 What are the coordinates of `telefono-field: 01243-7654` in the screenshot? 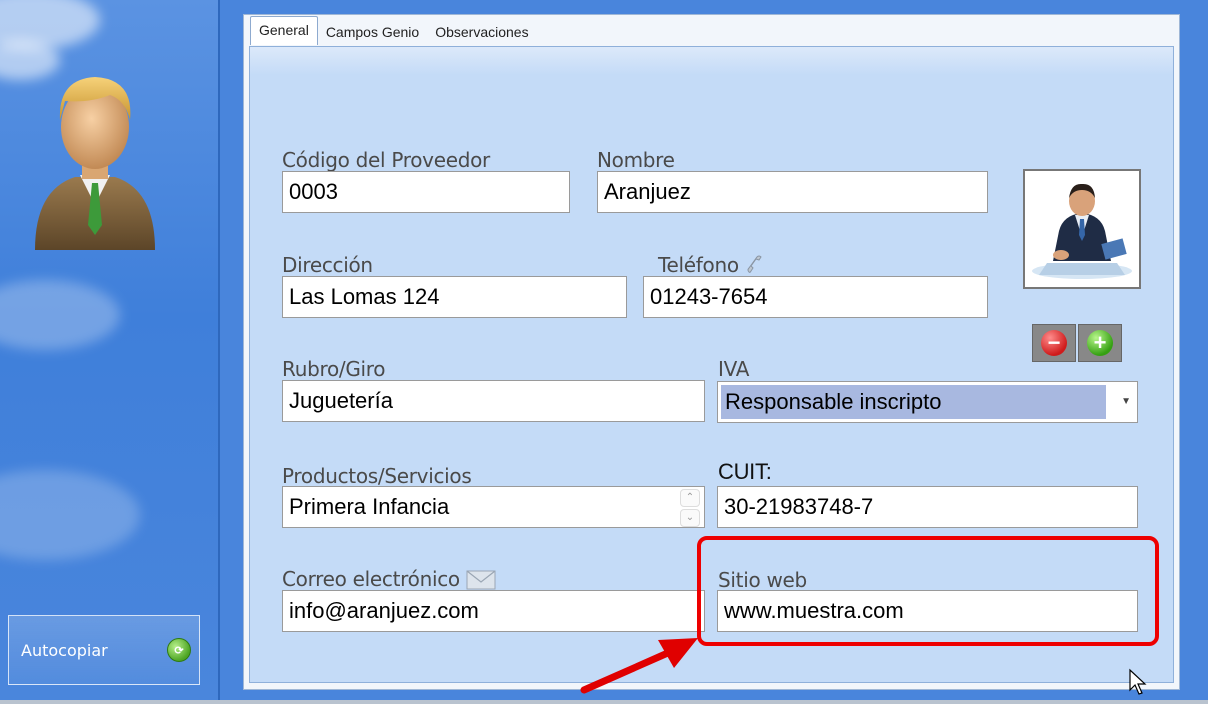 It's located at (815, 297).